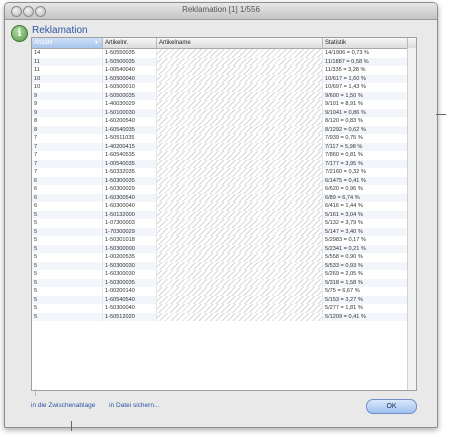 This screenshot has width=450, height=437. Describe the element at coordinates (224, 214) in the screenshot. I see `table-row: 5 1-50132000 5/161 = 3,04 %` at that location.